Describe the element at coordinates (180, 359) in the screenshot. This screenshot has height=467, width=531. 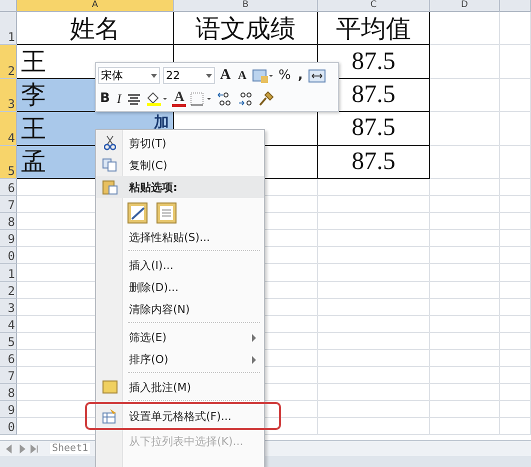
I see `menu-item: 排序(O)` at that location.